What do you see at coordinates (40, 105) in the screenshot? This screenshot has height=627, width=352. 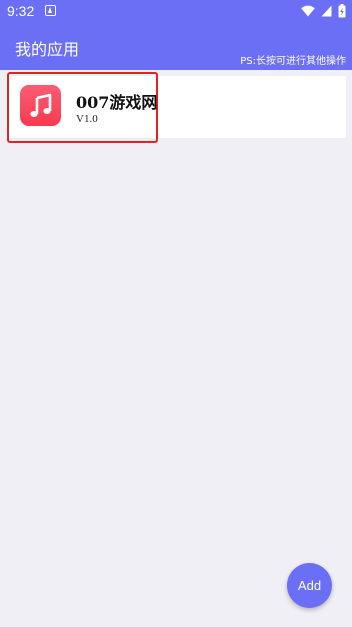 I see `music-note-icon` at bounding box center [40, 105].